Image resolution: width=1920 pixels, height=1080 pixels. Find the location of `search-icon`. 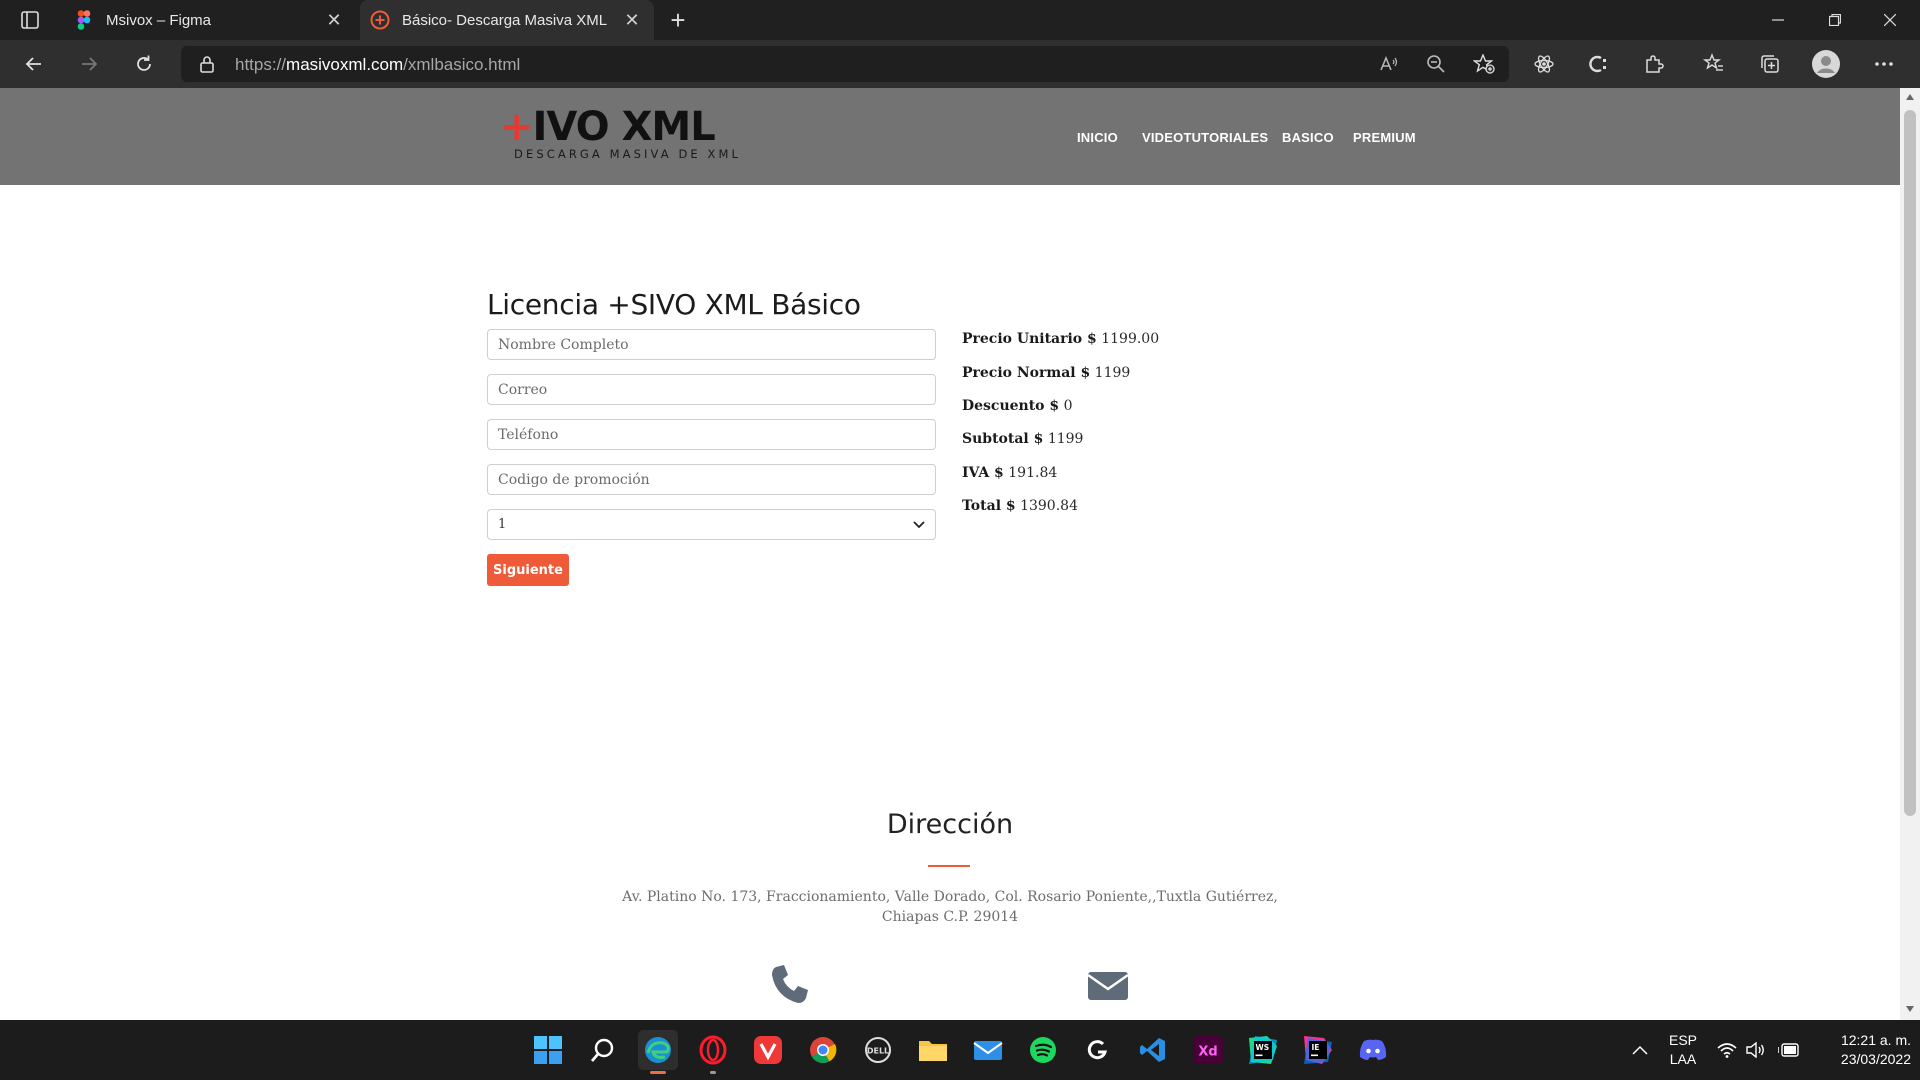

search-icon is located at coordinates (603, 1050).